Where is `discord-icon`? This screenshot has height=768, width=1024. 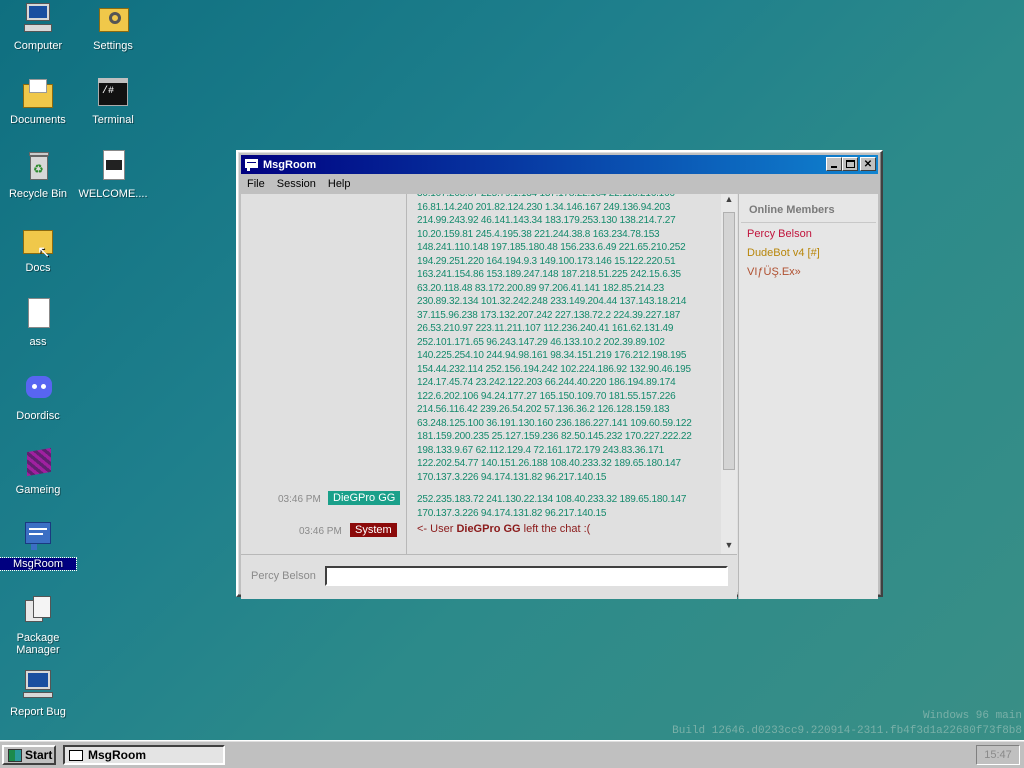 discord-icon is located at coordinates (38, 389).